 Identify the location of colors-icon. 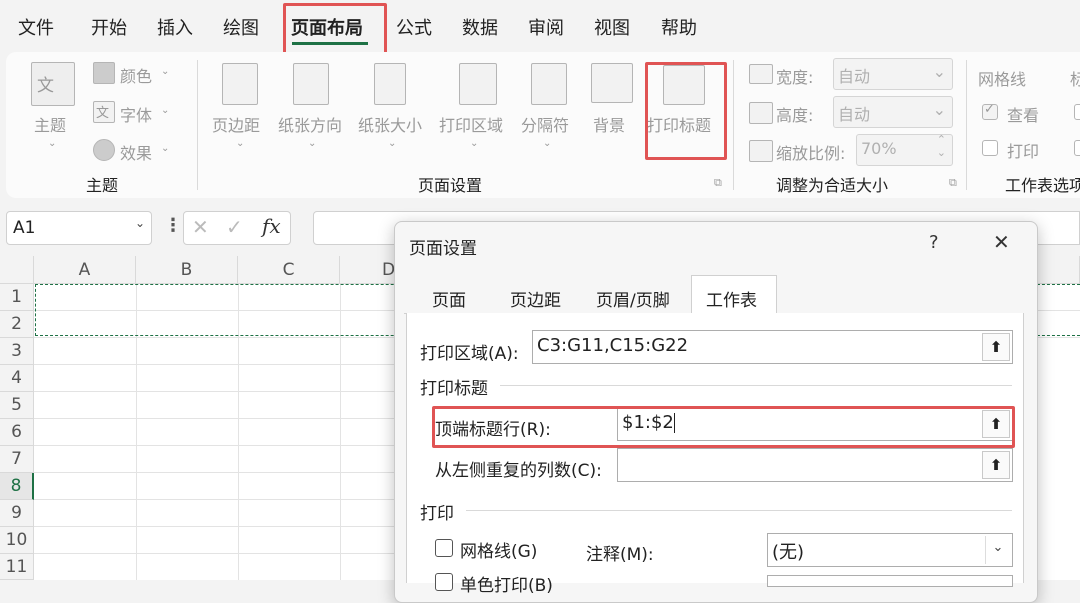
(104, 73).